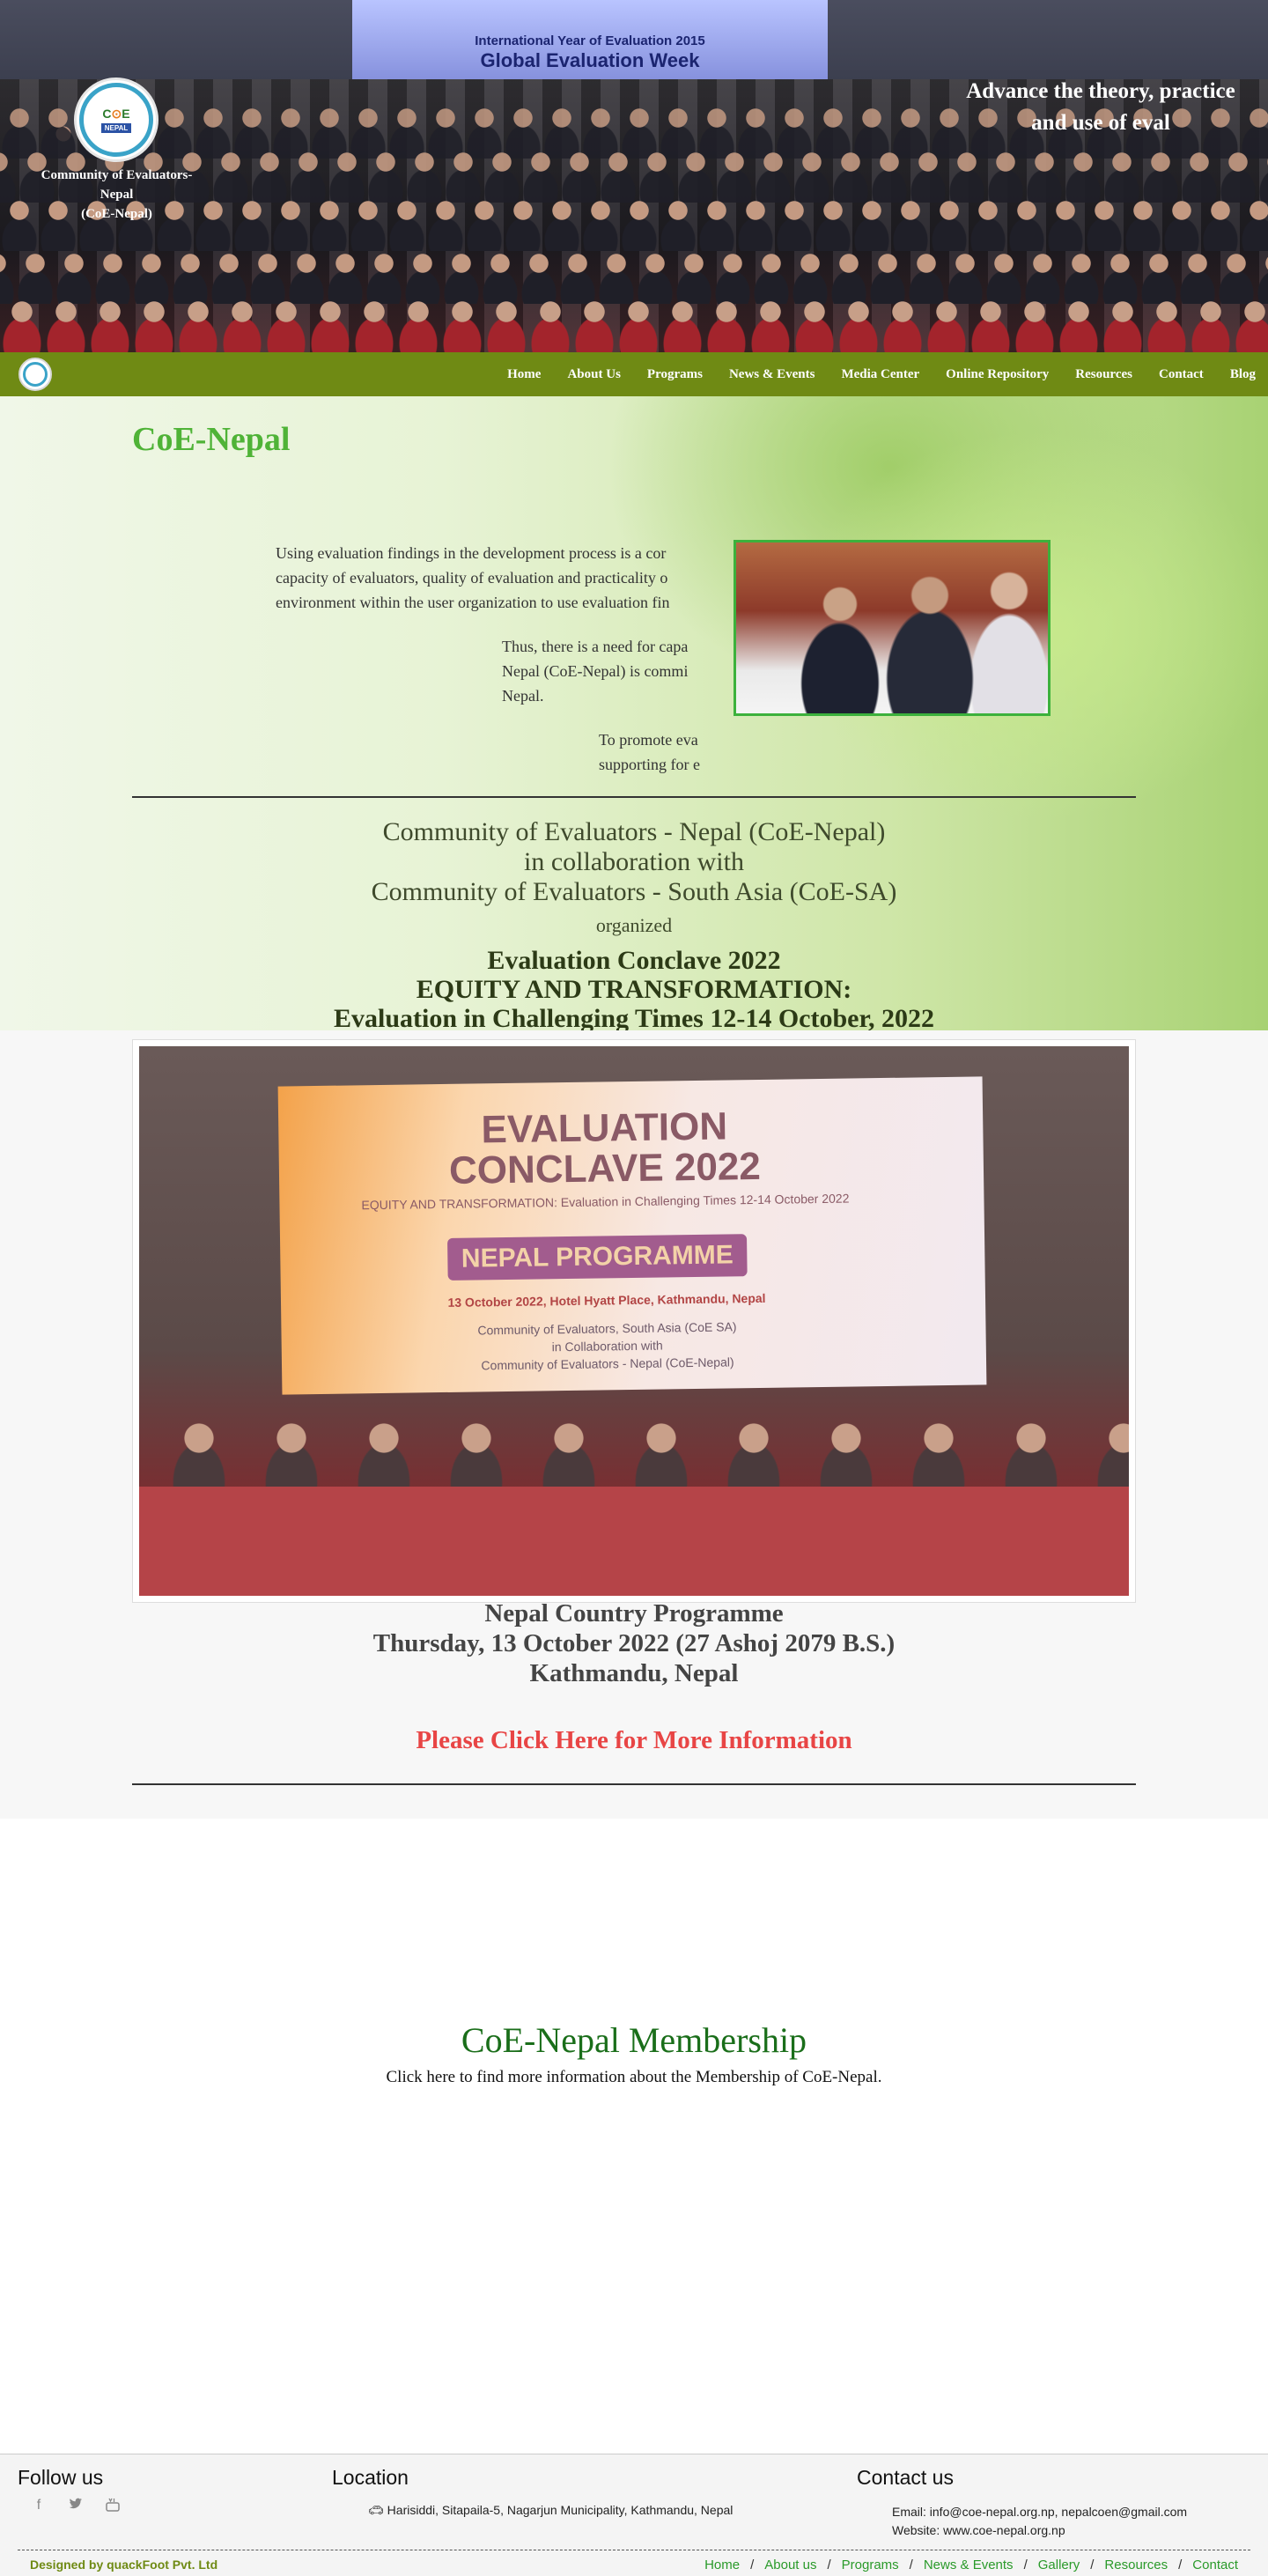 The width and height of the screenshot is (1268, 2576). Describe the element at coordinates (595, 646) in the screenshot. I see `paragraph-line: Thus, there is a need for capa` at that location.